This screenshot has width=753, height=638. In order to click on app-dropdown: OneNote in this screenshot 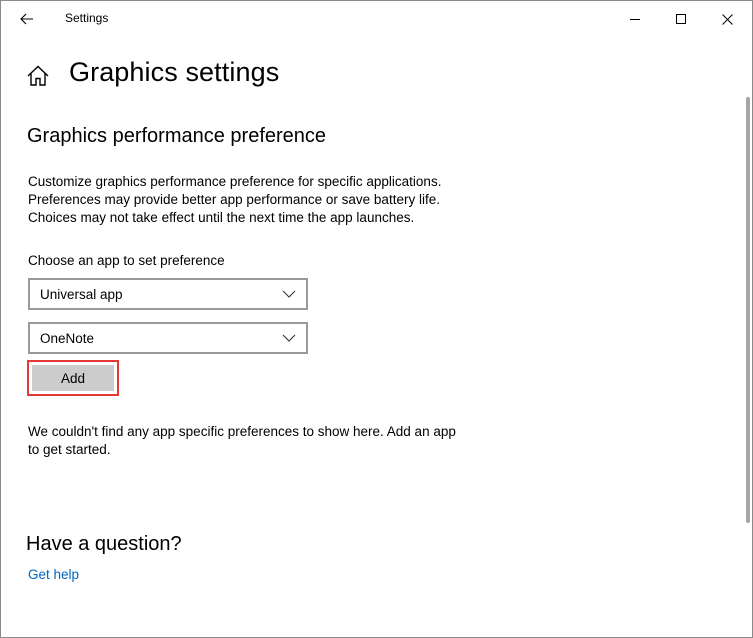, I will do `click(168, 338)`.